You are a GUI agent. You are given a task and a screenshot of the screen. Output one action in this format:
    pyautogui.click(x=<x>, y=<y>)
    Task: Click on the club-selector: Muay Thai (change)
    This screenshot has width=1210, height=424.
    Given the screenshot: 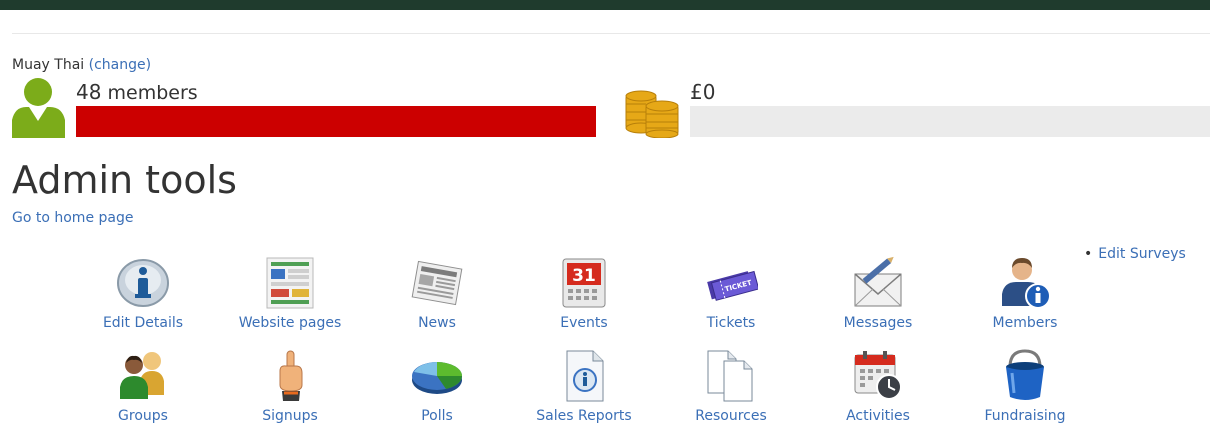 What is the action you would take?
    pyautogui.click(x=81, y=65)
    